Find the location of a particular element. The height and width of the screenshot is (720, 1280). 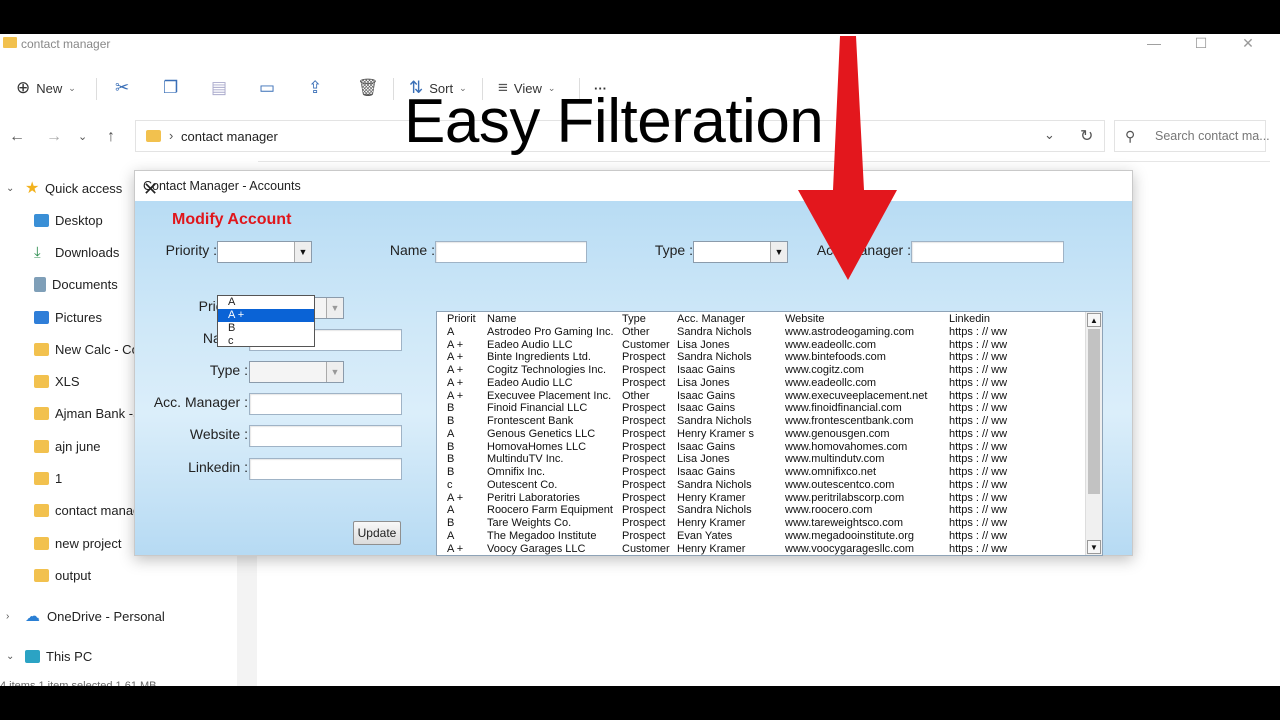

list-cell: Sandra Nichols is located at coordinates (714, 421).